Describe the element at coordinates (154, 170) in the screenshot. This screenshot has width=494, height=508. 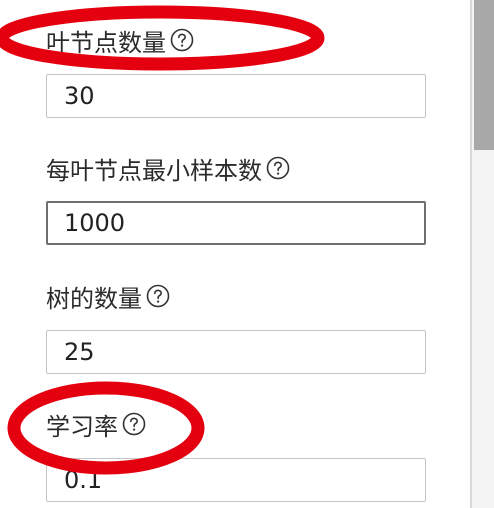
I see `min-samples-label: 每叶节点最小样本数` at that location.